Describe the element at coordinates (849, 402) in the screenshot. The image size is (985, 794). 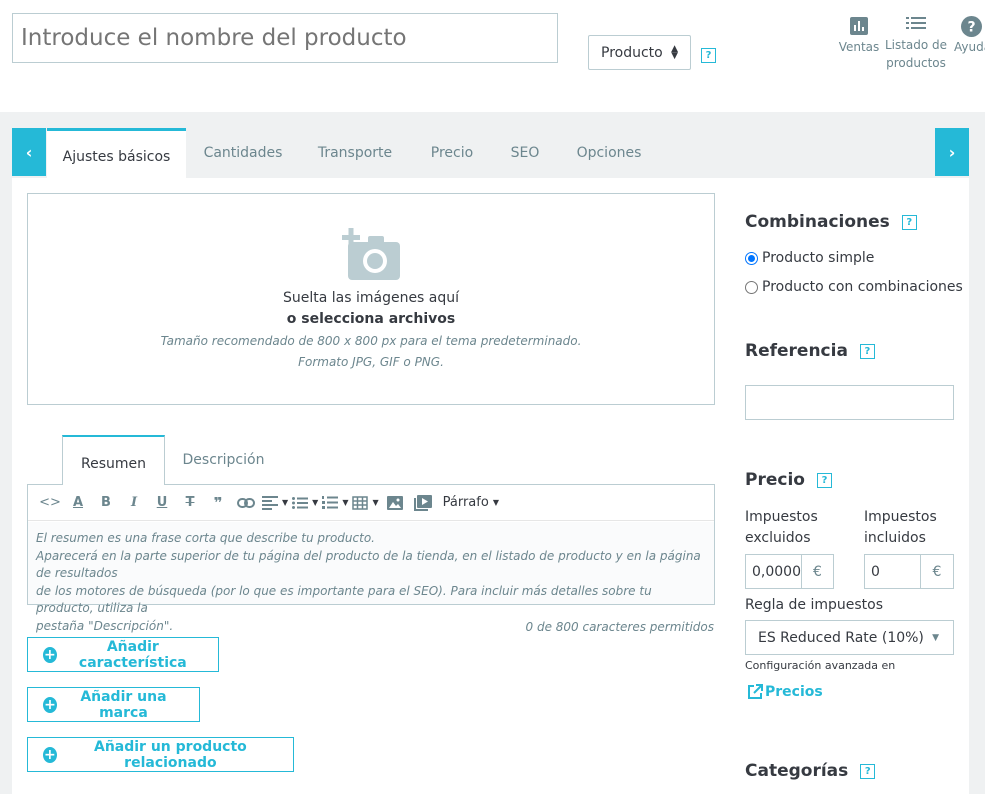
I see `reference-input` at that location.